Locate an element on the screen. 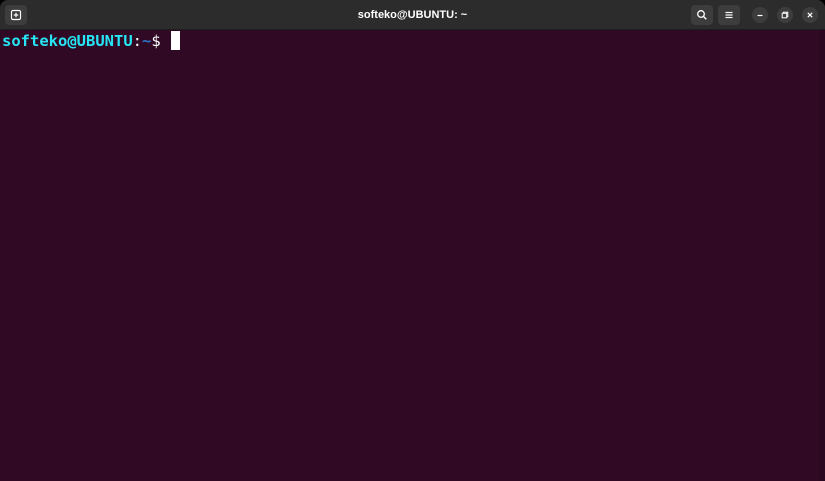  maximize-button is located at coordinates (785, 15).